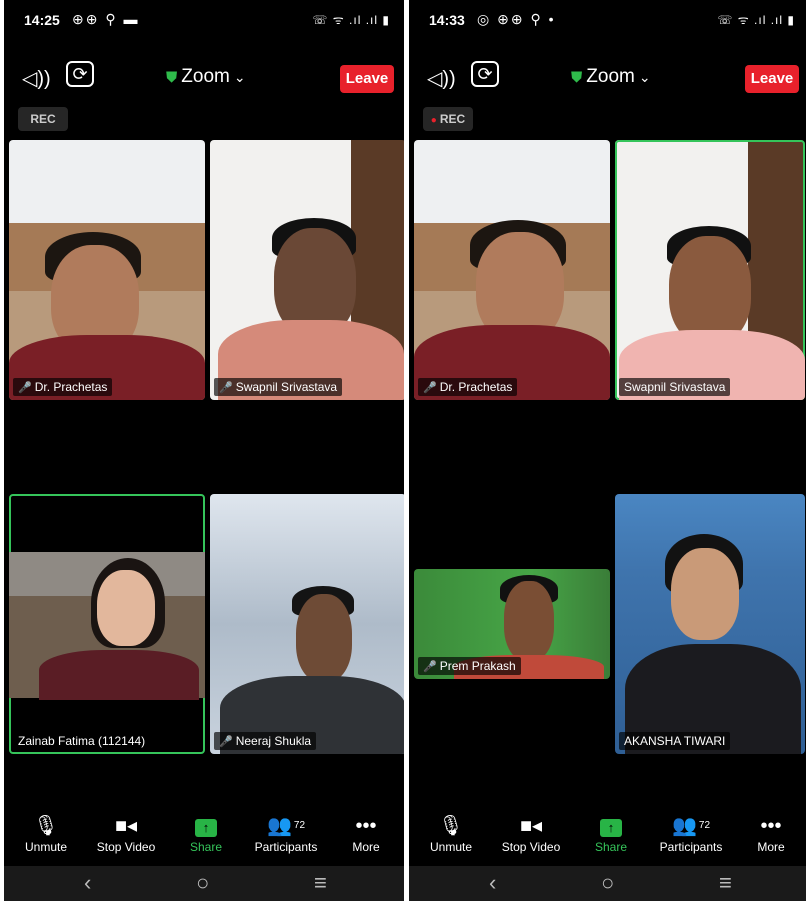  Describe the element at coordinates (106, 19) in the screenshot. I see `notification-icons: ⊕⊕ ⚲ ▬` at that location.